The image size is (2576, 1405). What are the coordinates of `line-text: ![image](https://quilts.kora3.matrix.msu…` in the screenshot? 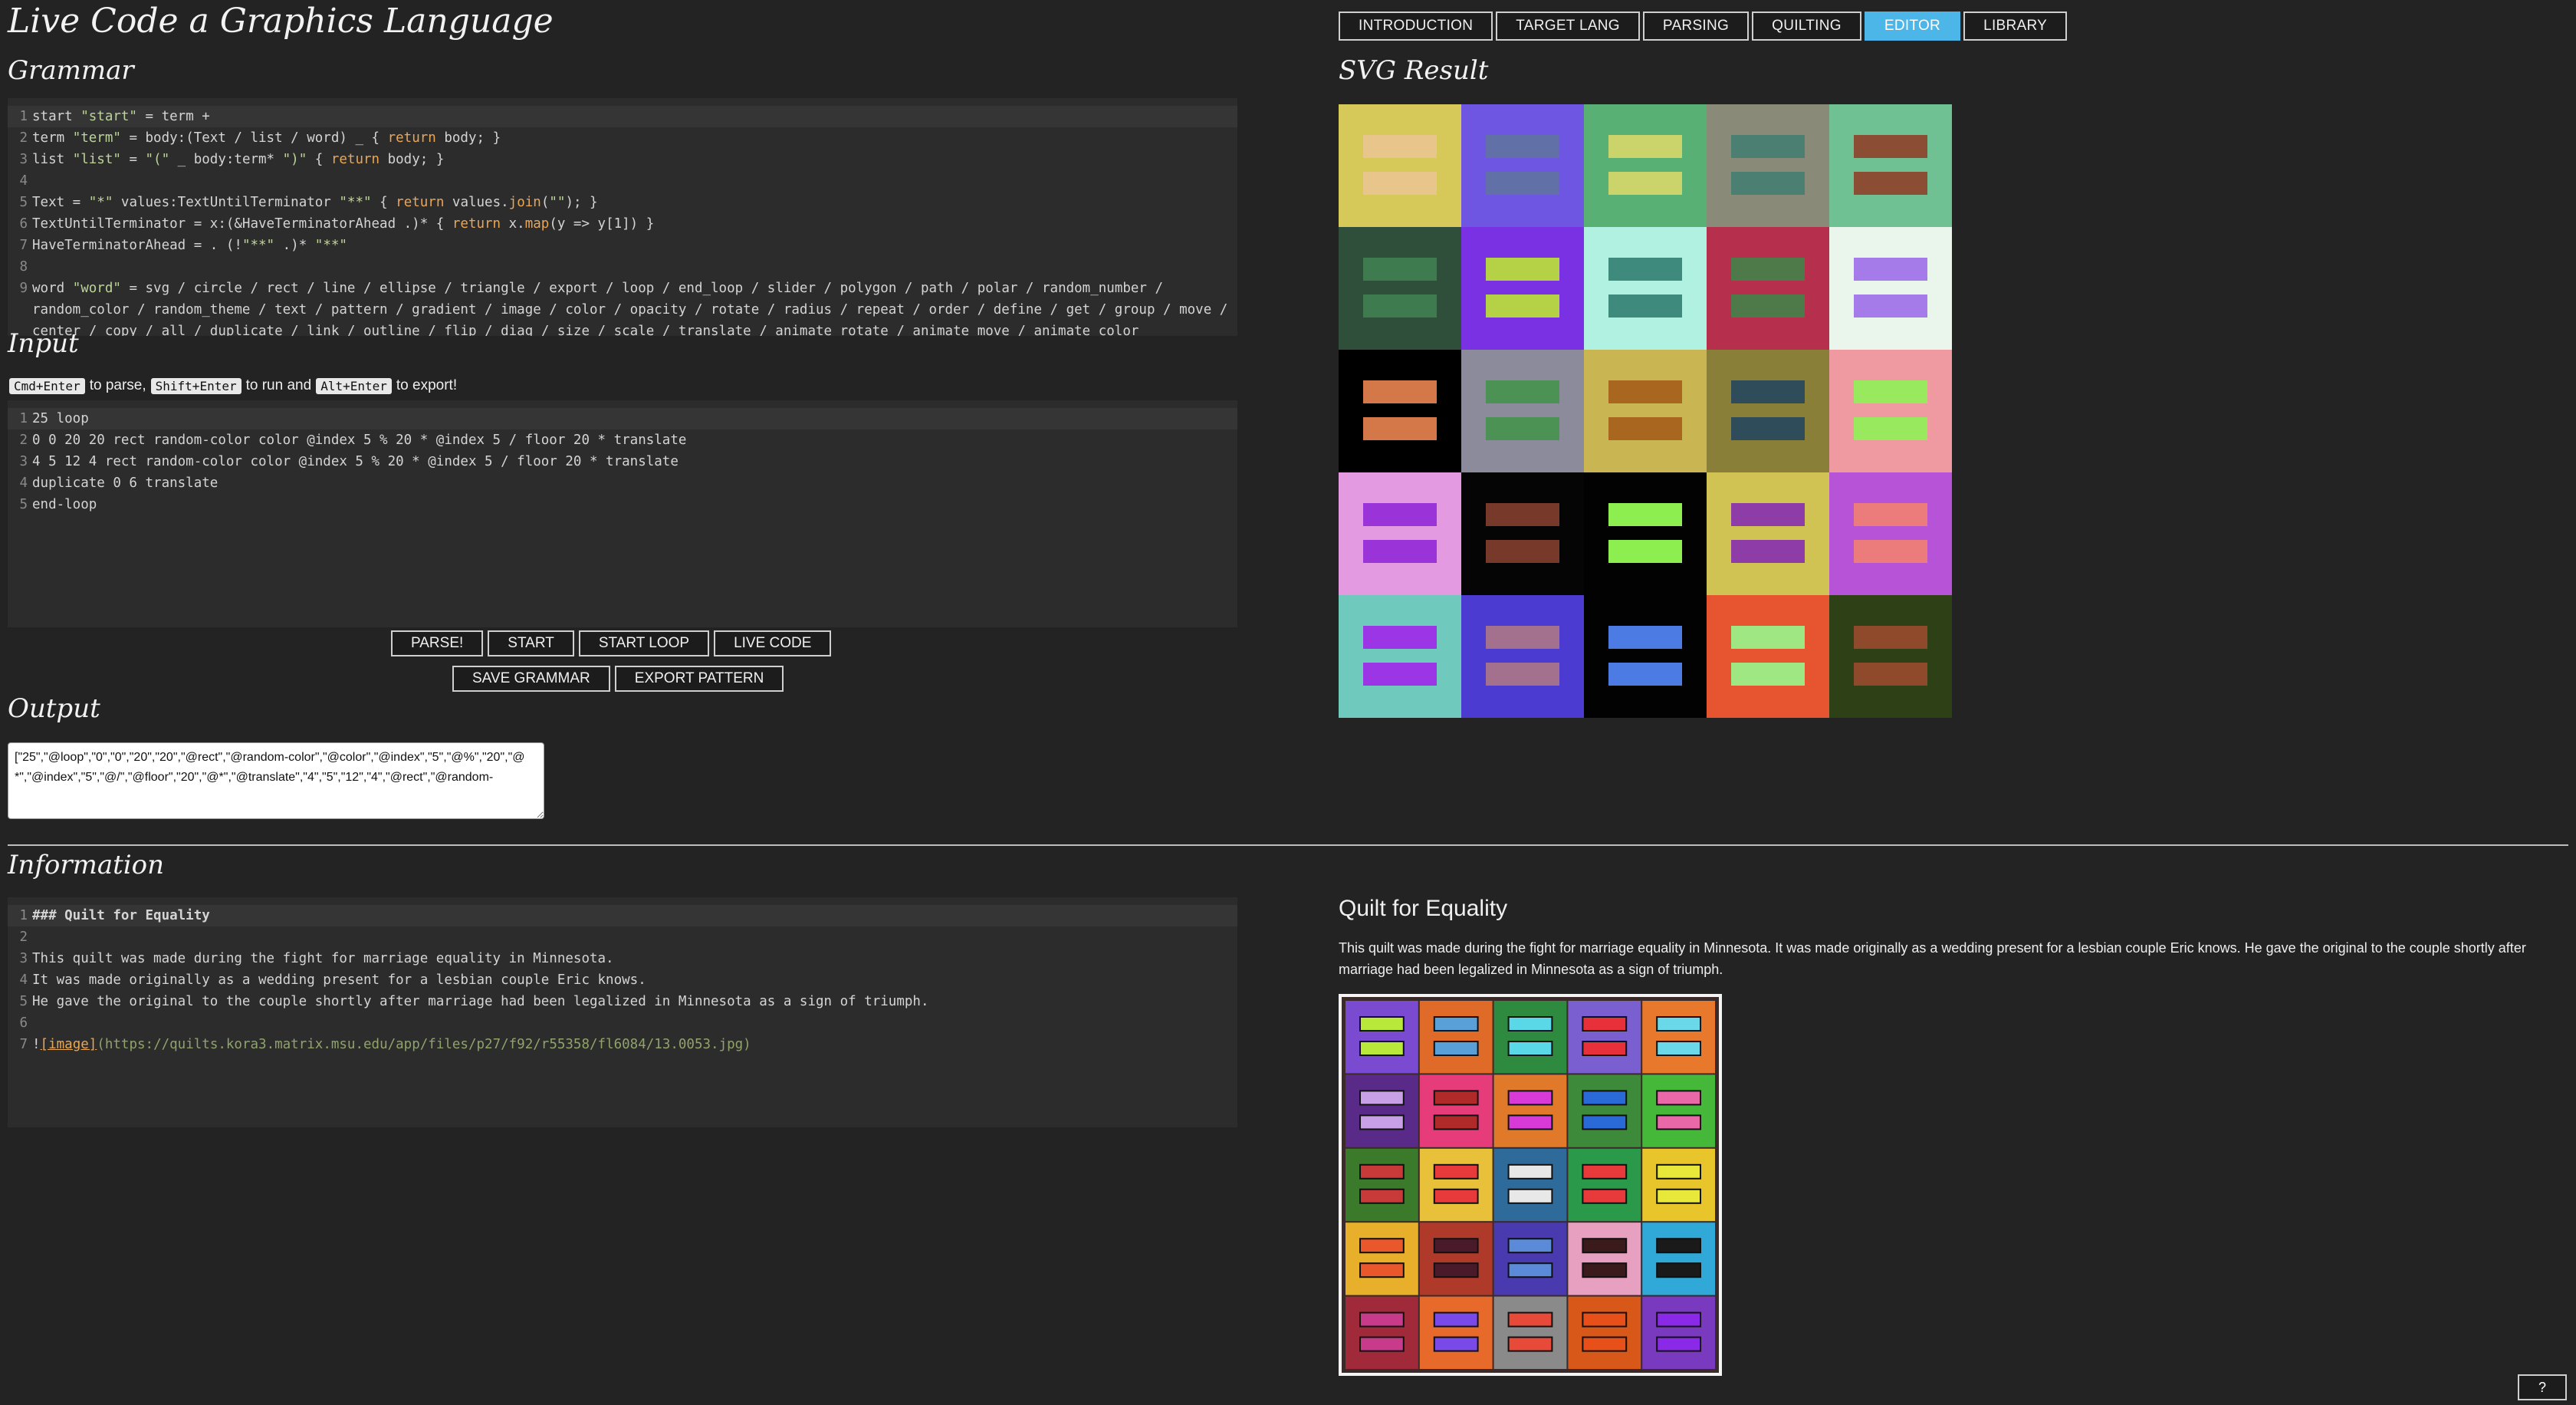 It's located at (392, 1045).